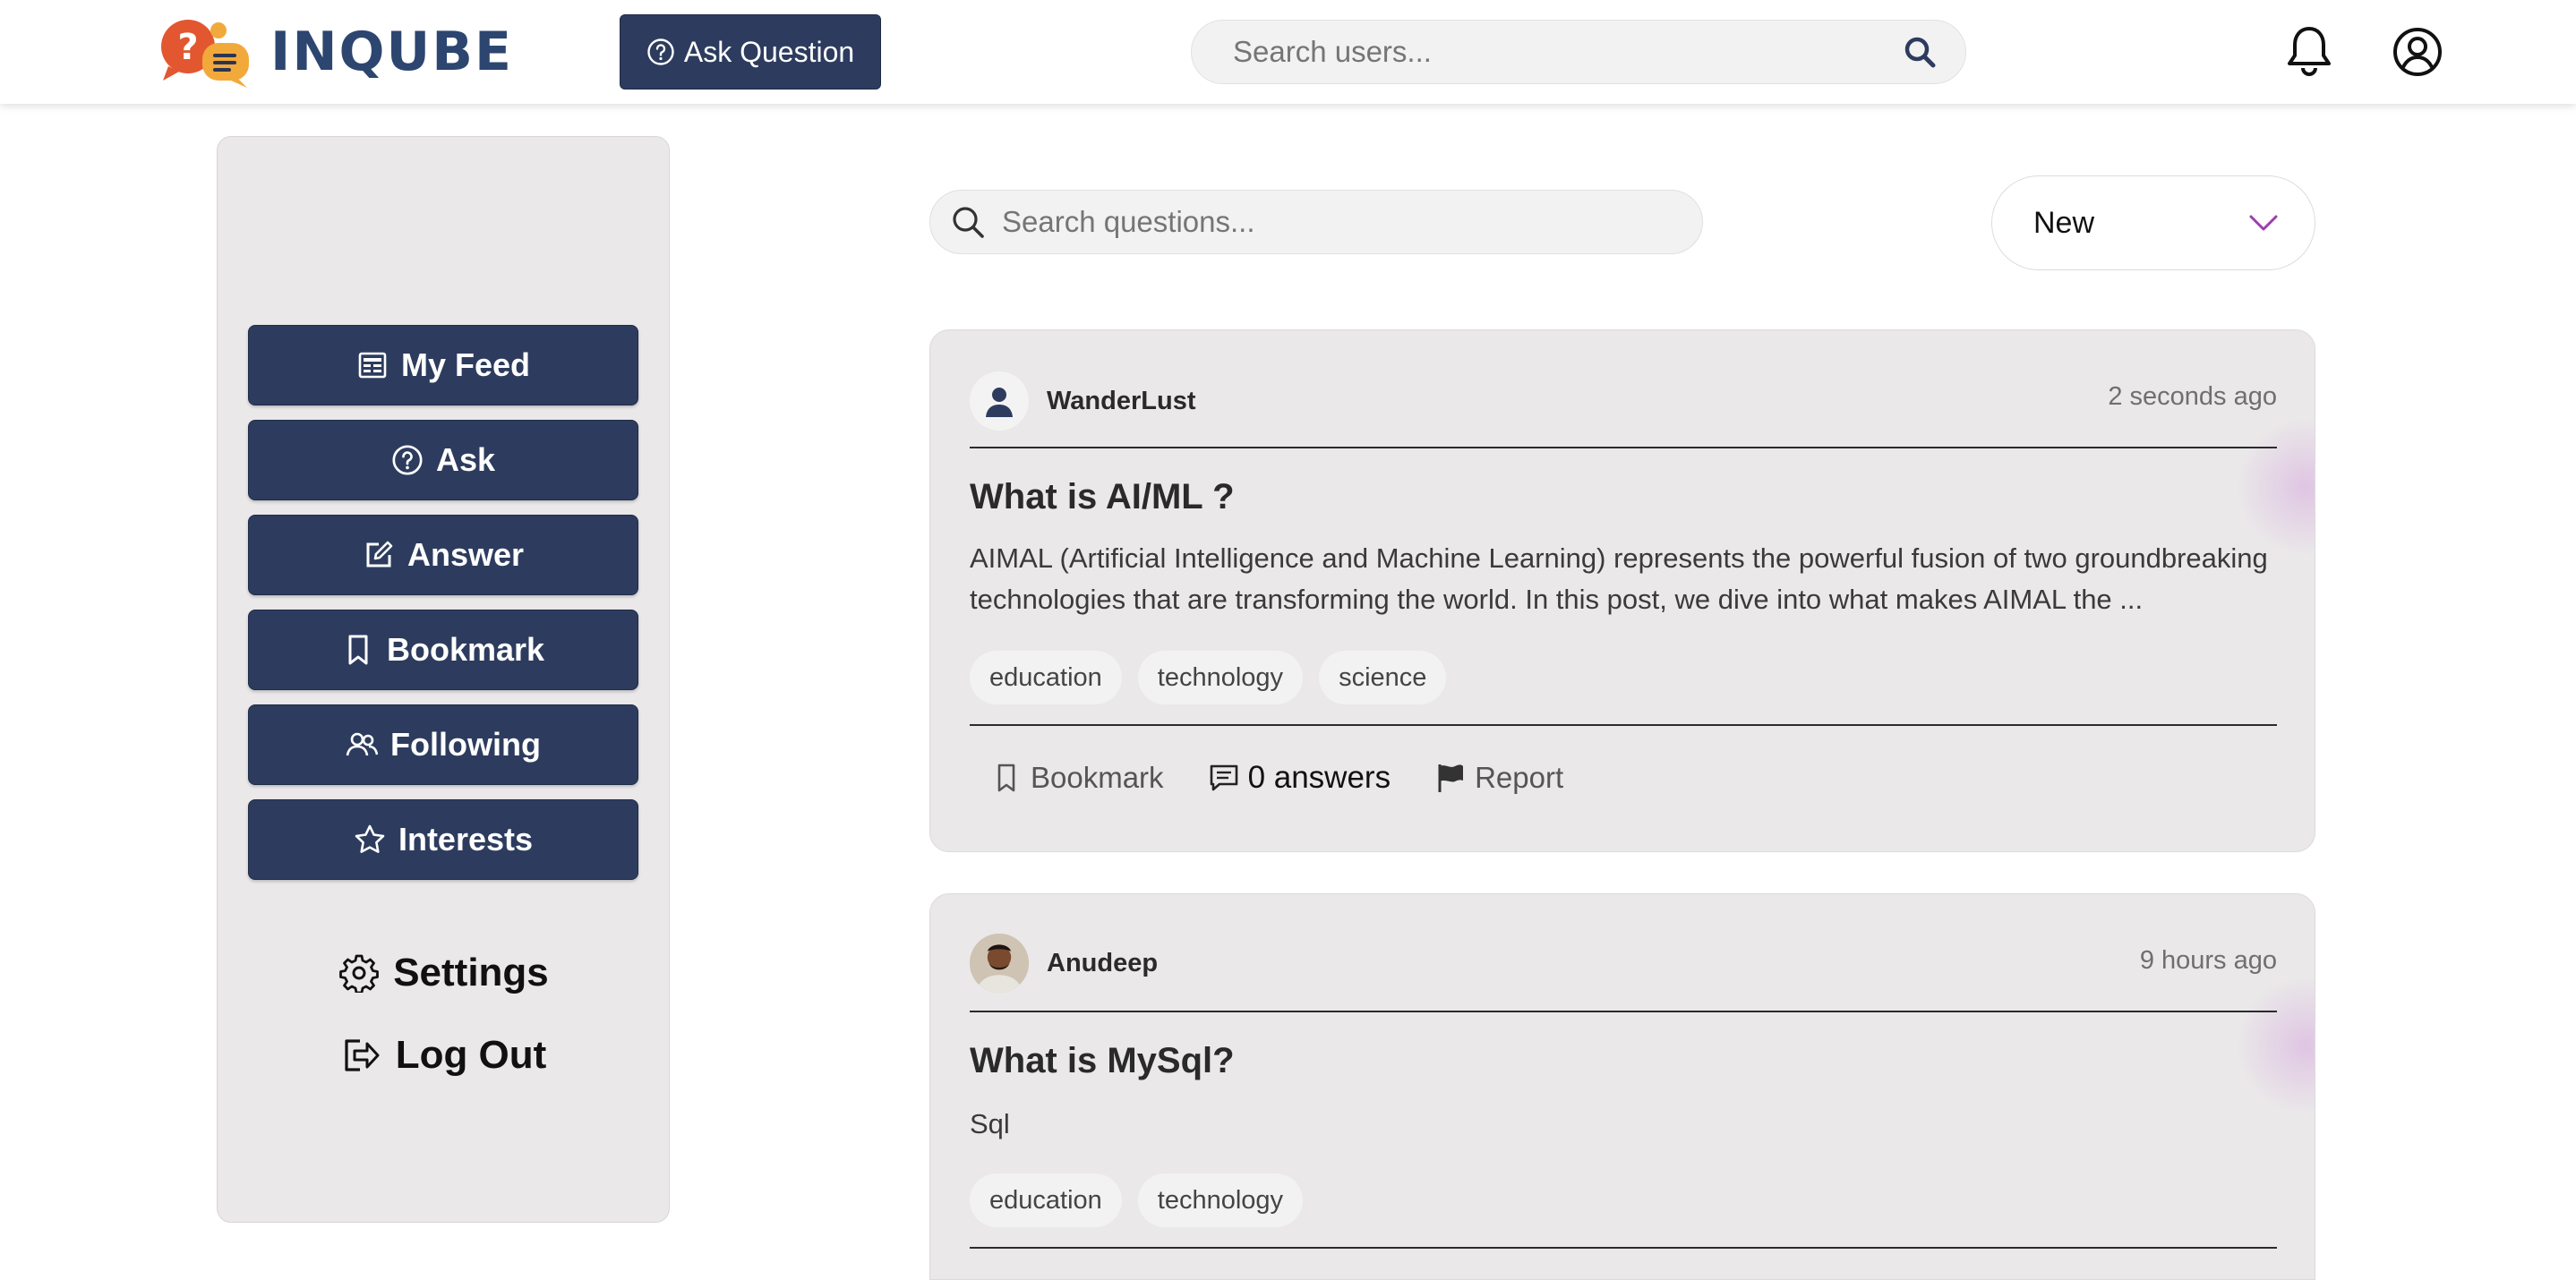 The image size is (2576, 1280). I want to click on sidebar-item-answer: Answer, so click(443, 555).